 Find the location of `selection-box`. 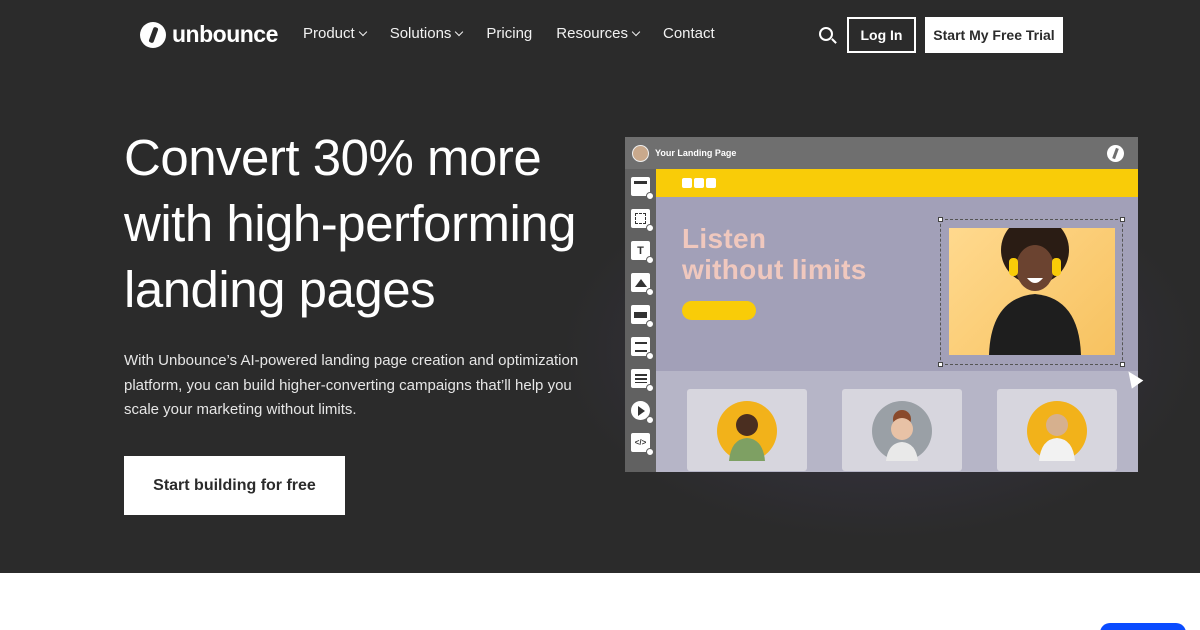

selection-box is located at coordinates (1031, 292).